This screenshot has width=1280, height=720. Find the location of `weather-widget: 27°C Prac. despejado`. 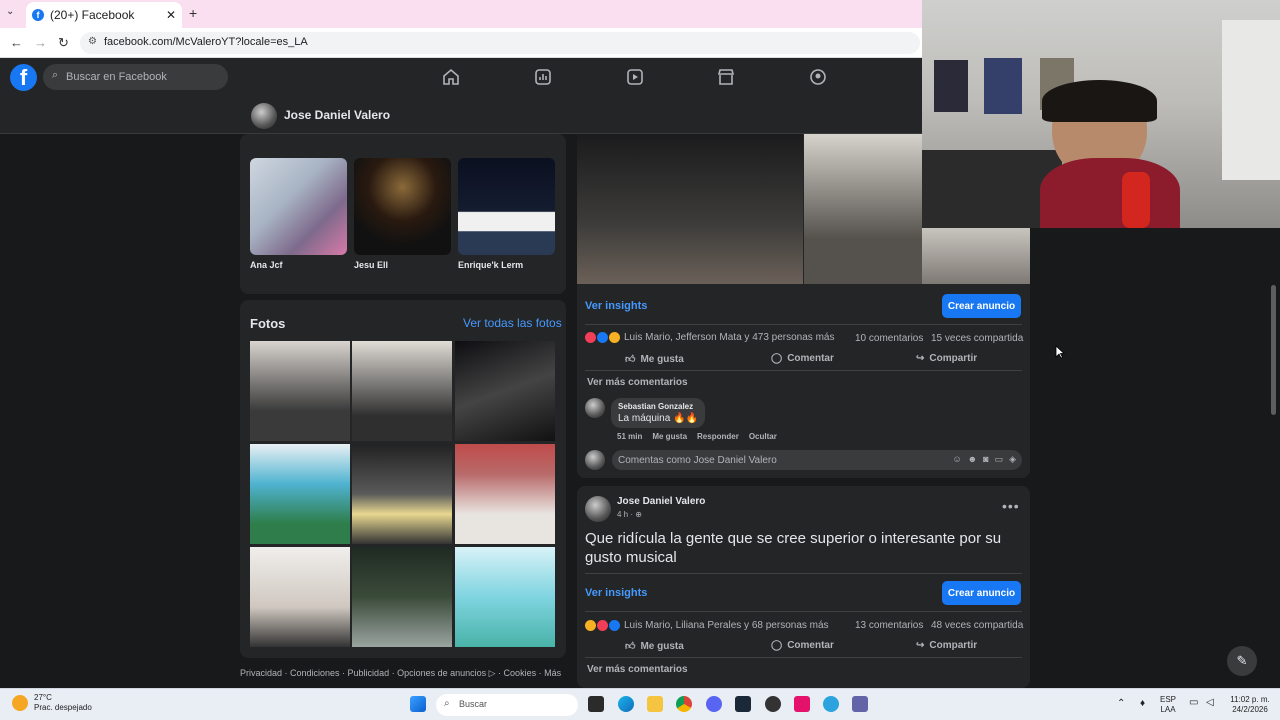

weather-widget: 27°C Prac. despejado is located at coordinates (52, 703).